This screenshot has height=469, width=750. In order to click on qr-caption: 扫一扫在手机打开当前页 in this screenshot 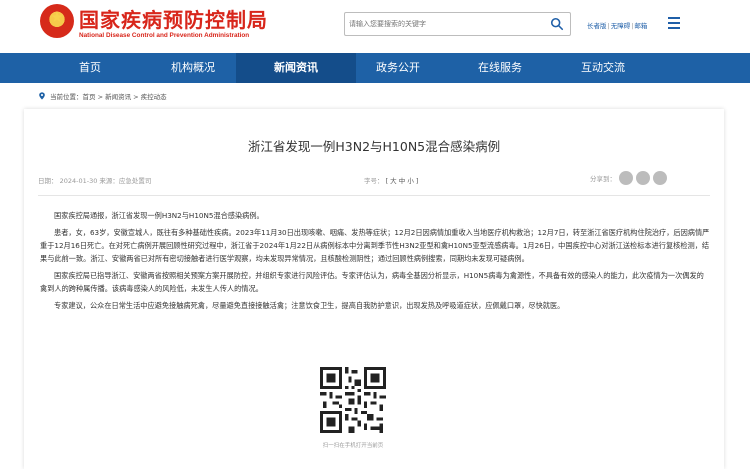, I will do `click(353, 446)`.